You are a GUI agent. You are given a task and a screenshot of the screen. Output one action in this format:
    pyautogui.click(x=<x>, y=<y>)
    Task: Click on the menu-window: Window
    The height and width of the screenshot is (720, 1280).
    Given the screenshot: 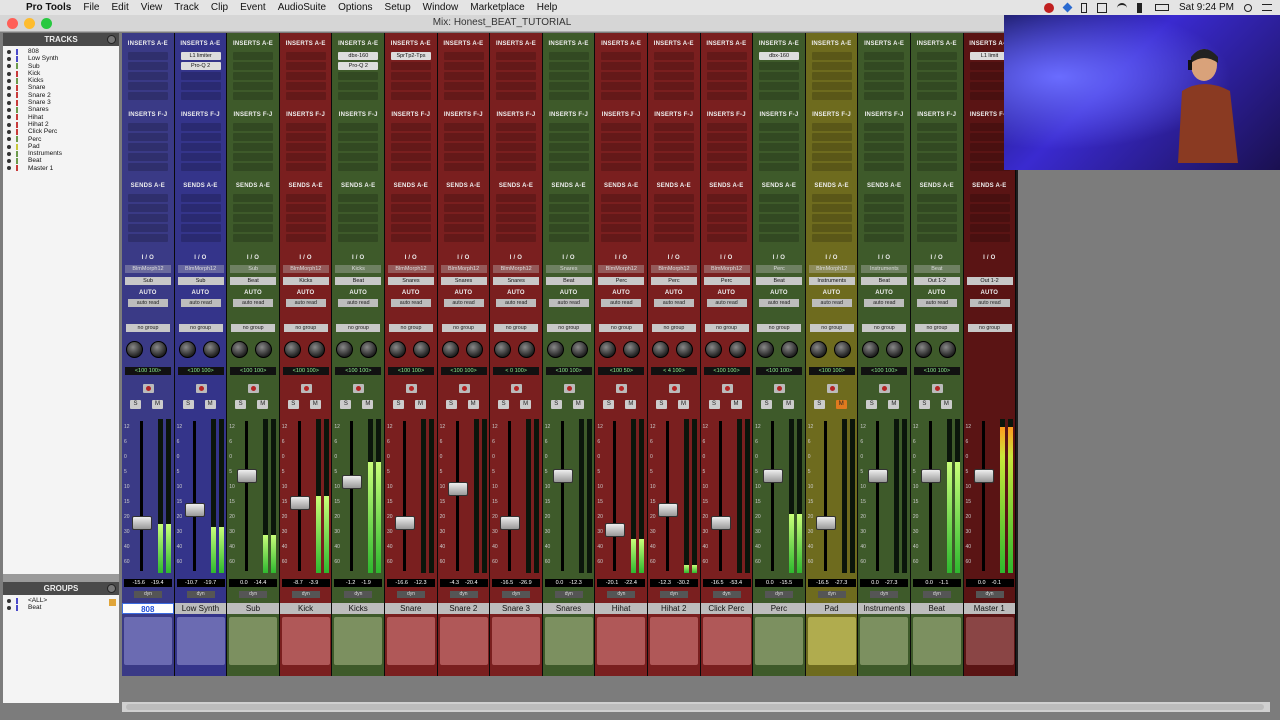 What is the action you would take?
    pyautogui.click(x=441, y=7)
    